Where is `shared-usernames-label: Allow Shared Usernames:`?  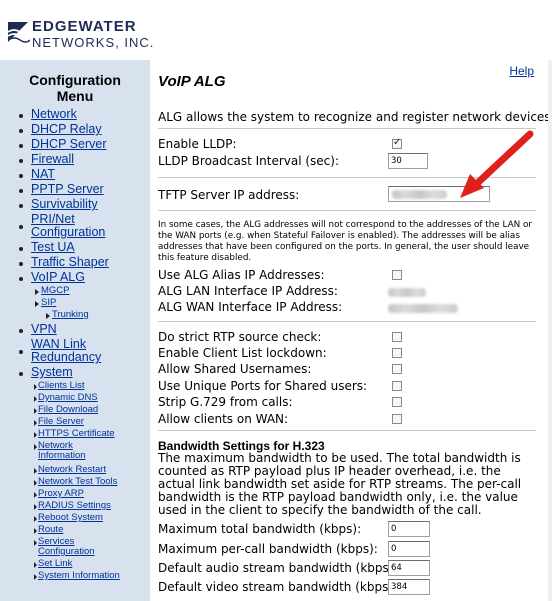 shared-usernames-label: Allow Shared Usernames: is located at coordinates (235, 369).